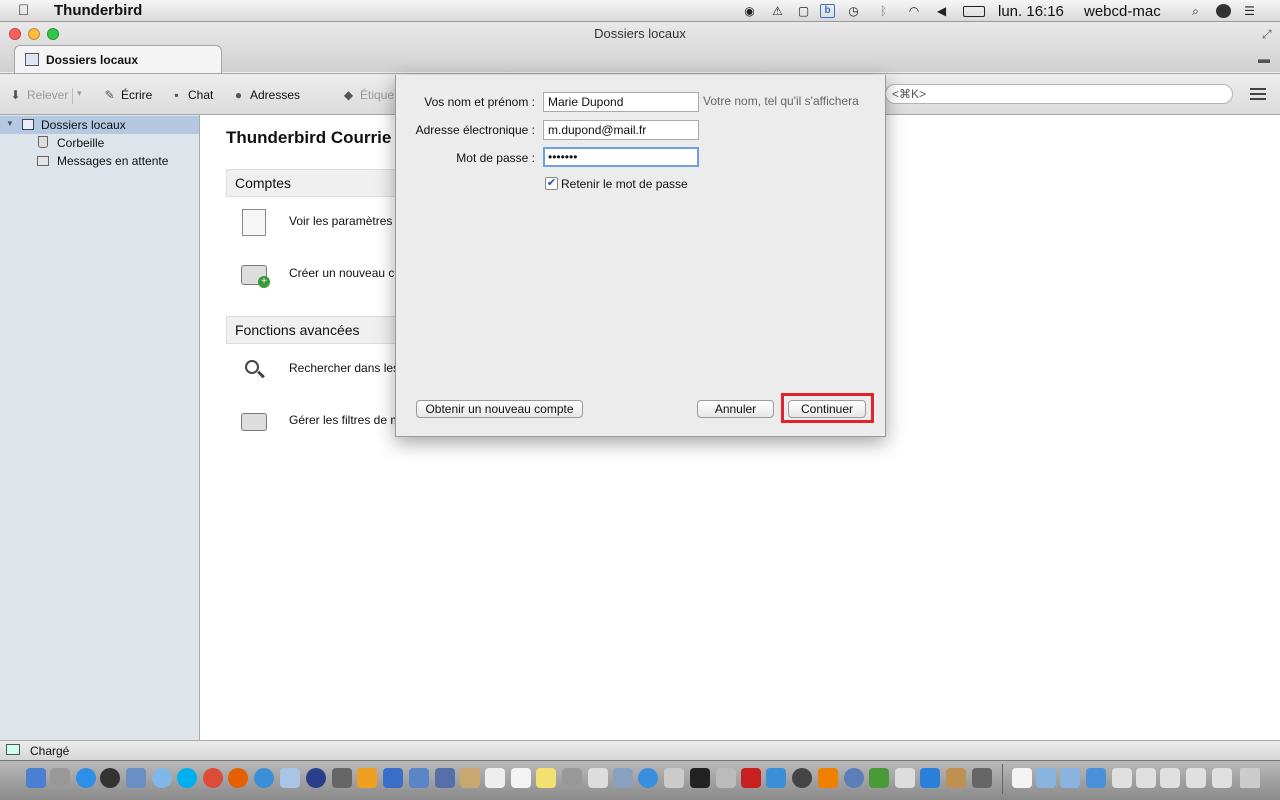 This screenshot has height=800, width=1280. Describe the element at coordinates (621, 102) in the screenshot. I see `name-field: Marie Dupond` at that location.